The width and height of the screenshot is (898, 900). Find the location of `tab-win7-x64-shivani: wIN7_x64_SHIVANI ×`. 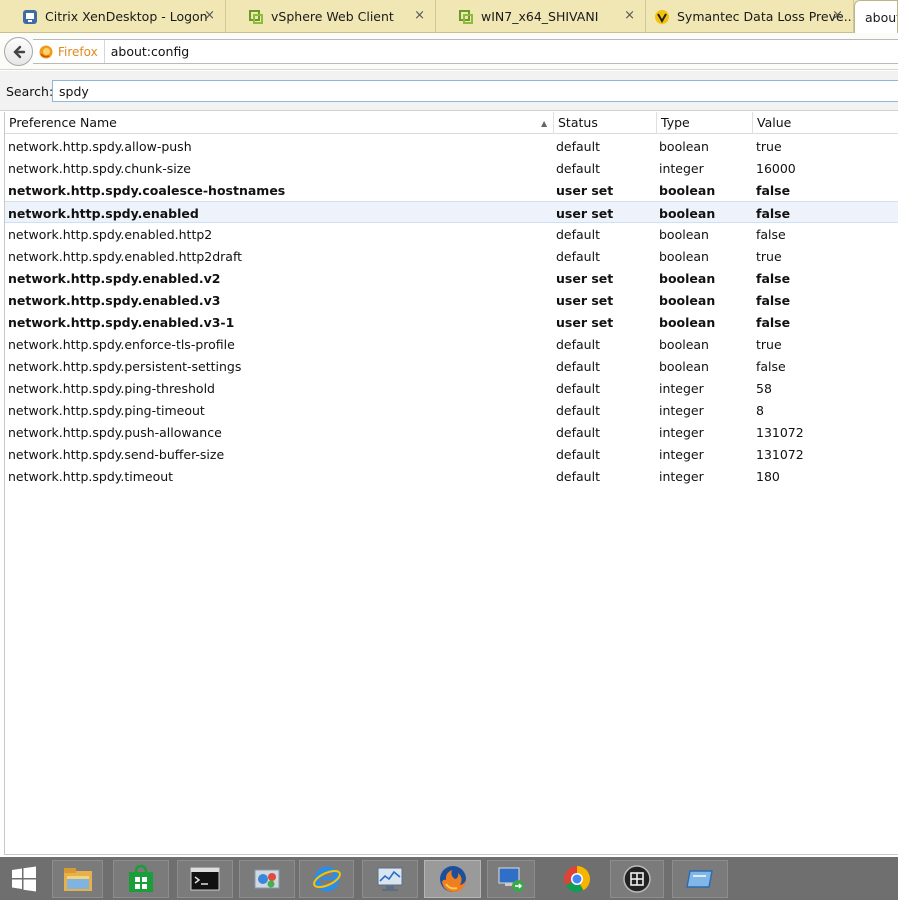

tab-win7-x64-shivani: wIN7_x64_SHIVANI × is located at coordinates (541, 16).